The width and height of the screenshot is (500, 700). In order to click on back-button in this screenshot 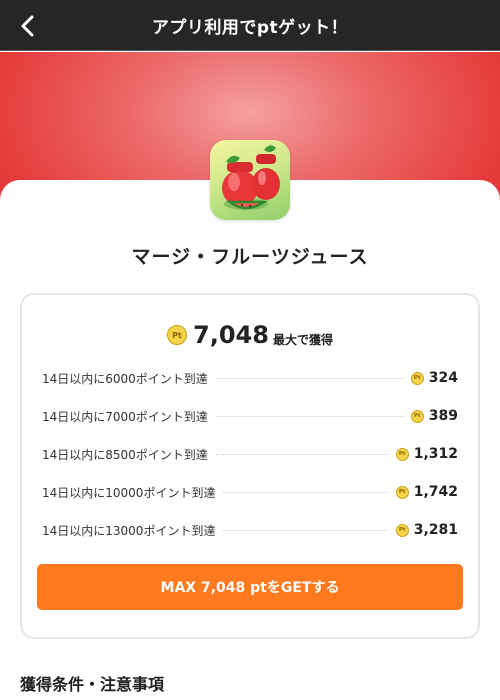, I will do `click(28, 26)`.